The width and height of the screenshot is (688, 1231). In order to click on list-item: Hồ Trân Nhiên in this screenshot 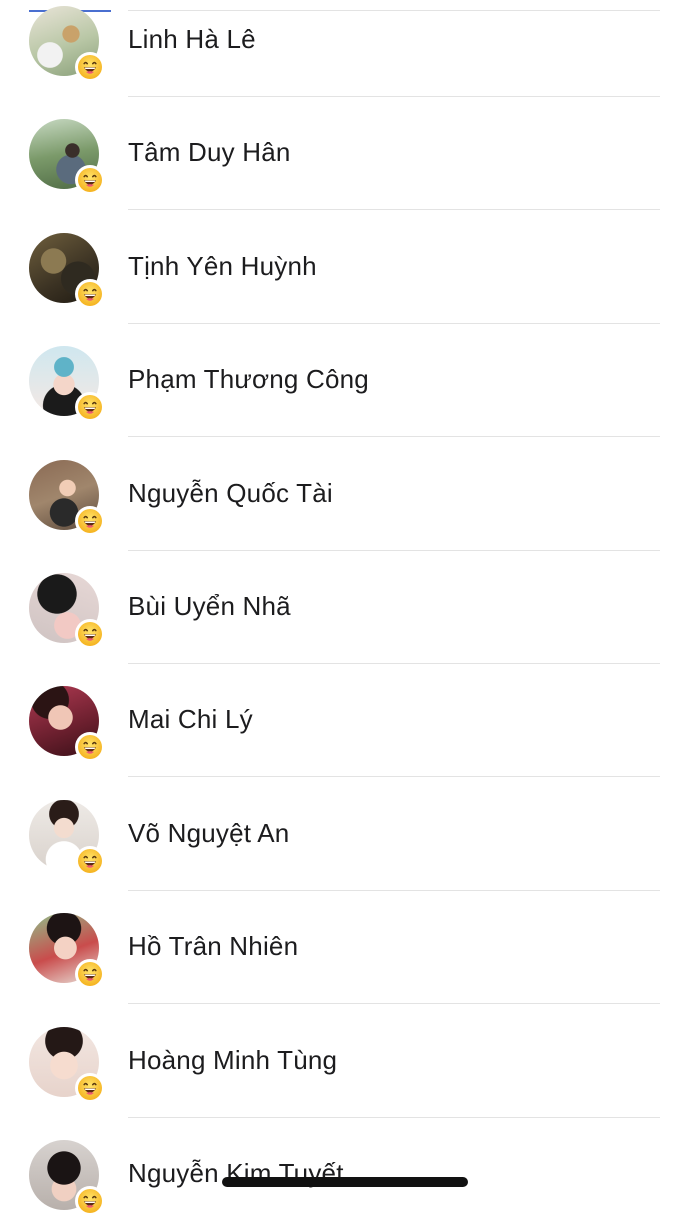, I will do `click(344, 948)`.